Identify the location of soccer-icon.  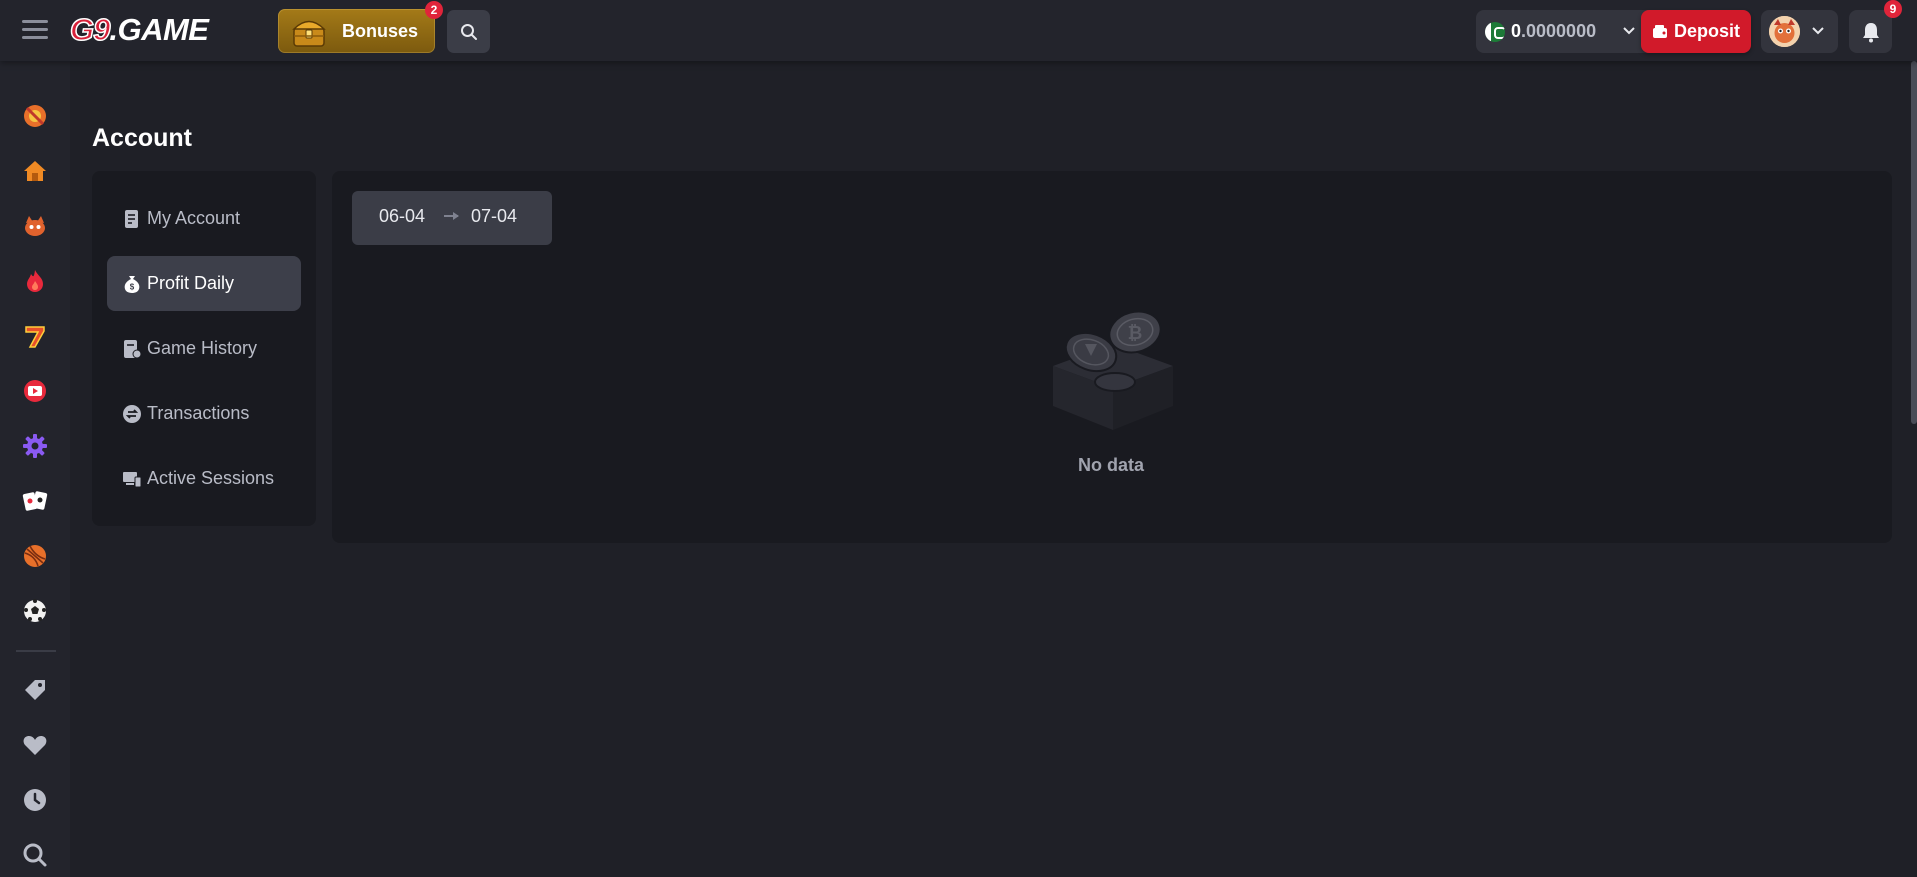
(35, 611).